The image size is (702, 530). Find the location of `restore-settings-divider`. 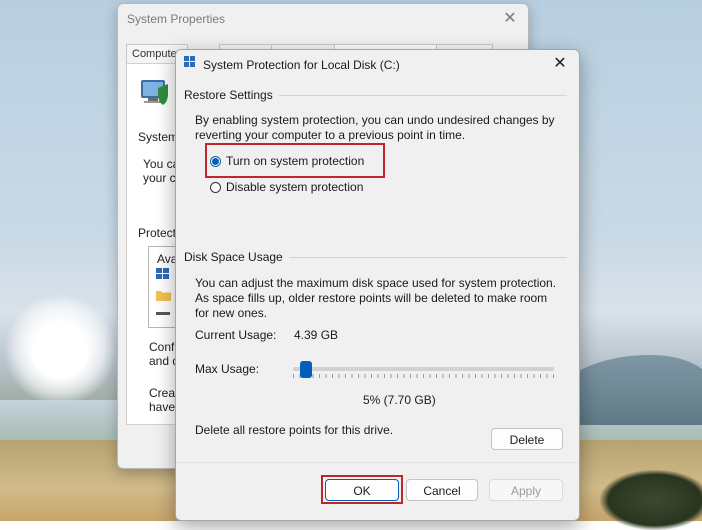

restore-settings-divider is located at coordinates (421, 95).